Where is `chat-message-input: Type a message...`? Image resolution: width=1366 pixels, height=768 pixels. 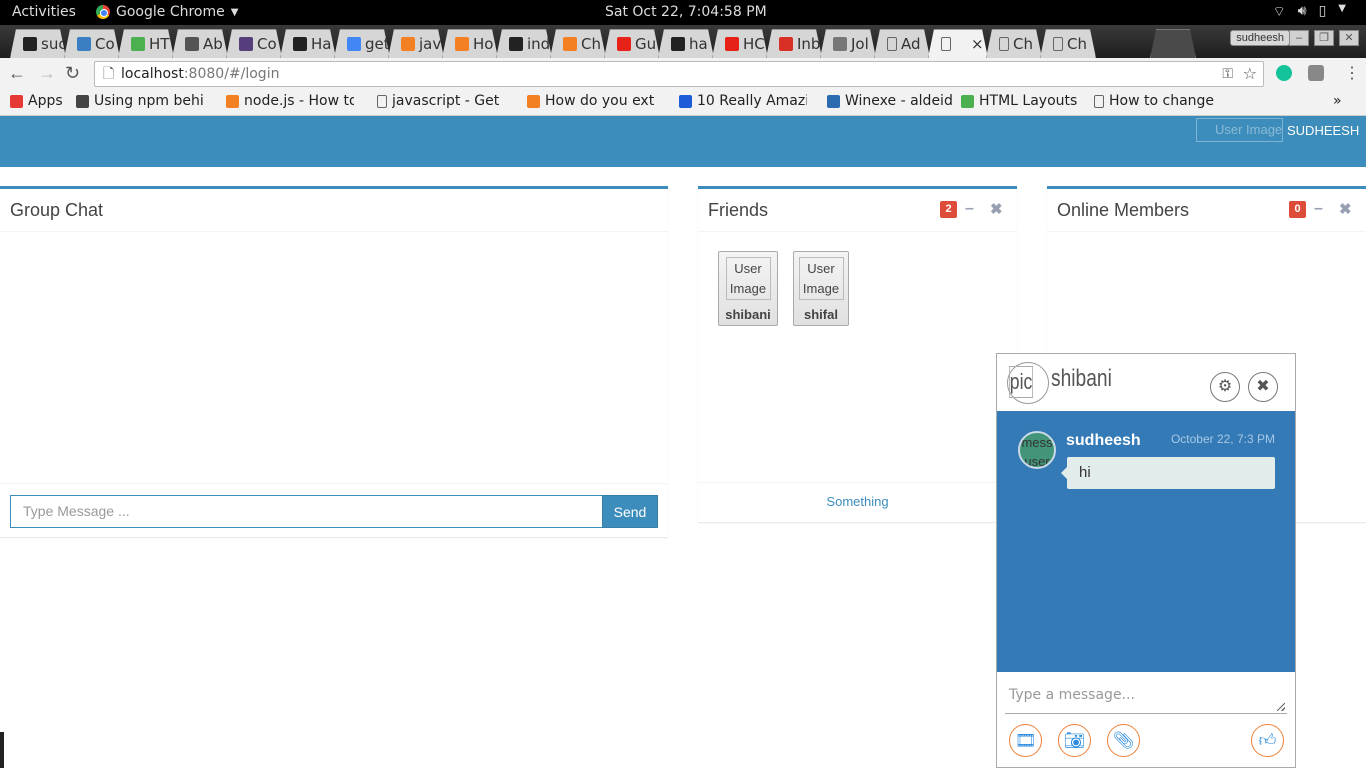 chat-message-input: Type a message... is located at coordinates (1146, 698).